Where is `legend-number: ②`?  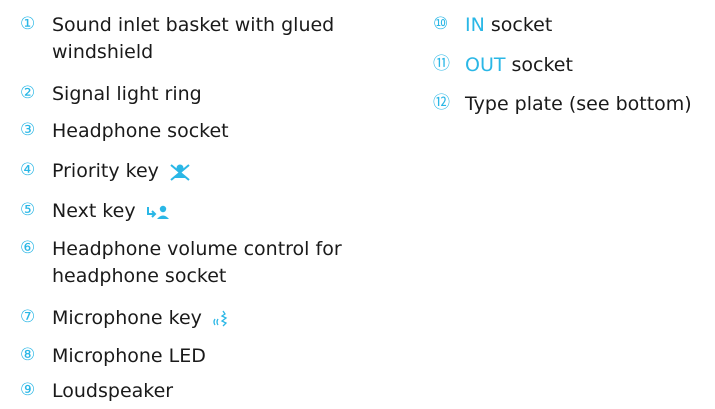 legend-number: ② is located at coordinates (28, 93).